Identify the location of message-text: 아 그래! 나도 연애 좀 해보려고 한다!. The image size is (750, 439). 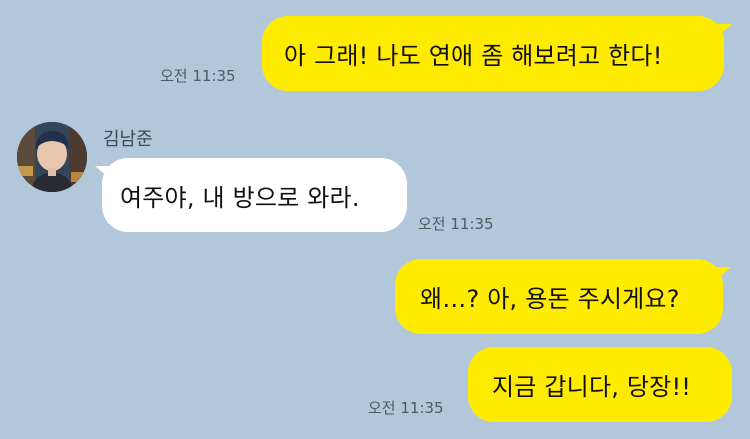
(473, 56).